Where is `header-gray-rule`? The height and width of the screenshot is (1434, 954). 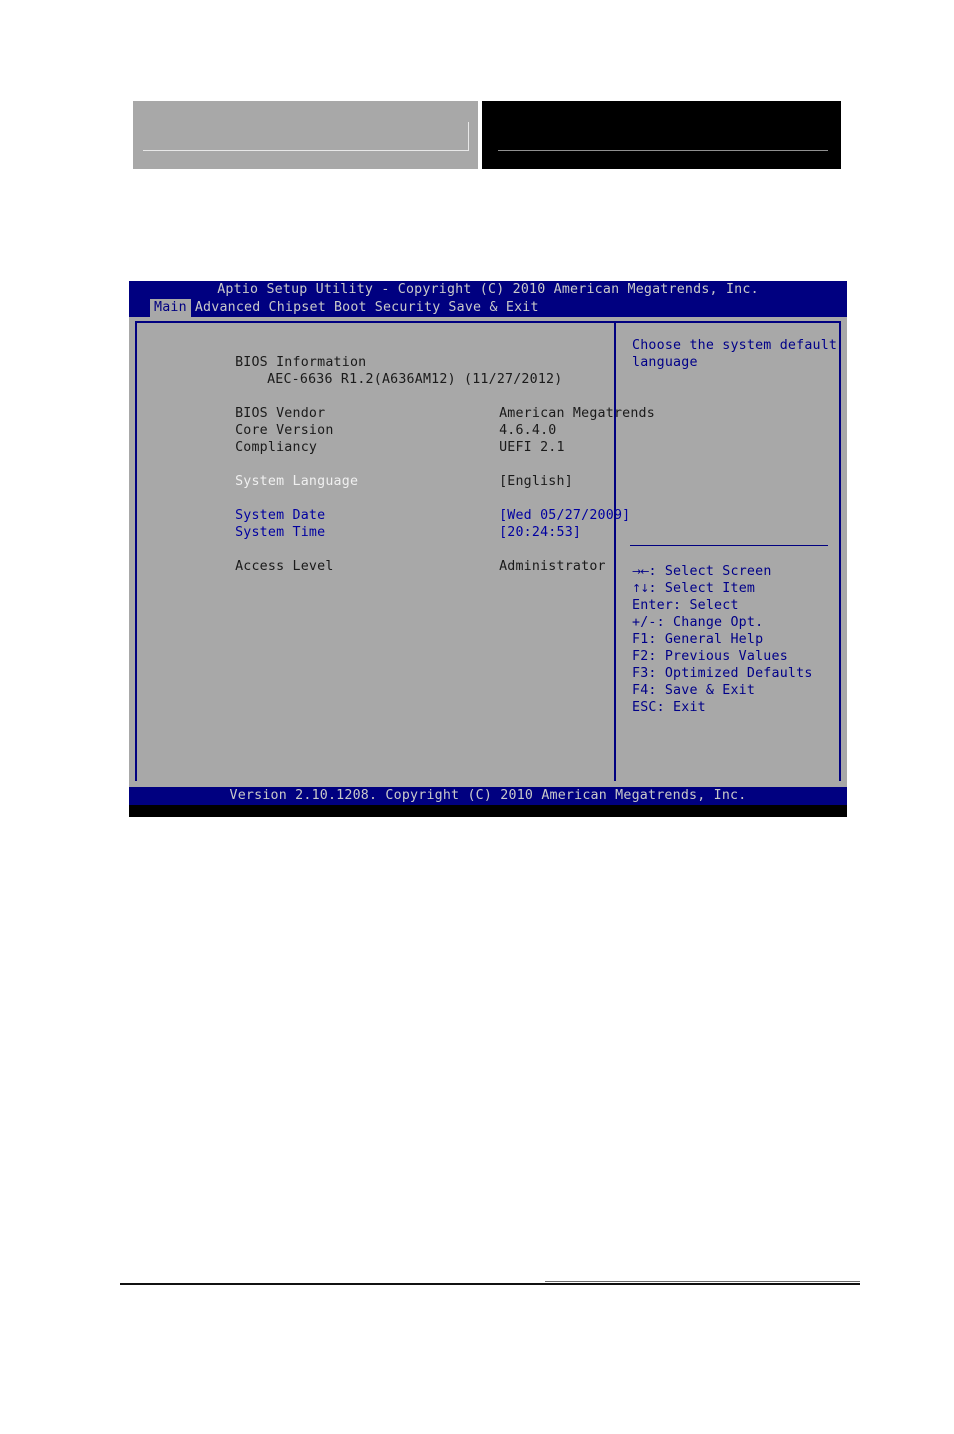 header-gray-rule is located at coordinates (306, 150).